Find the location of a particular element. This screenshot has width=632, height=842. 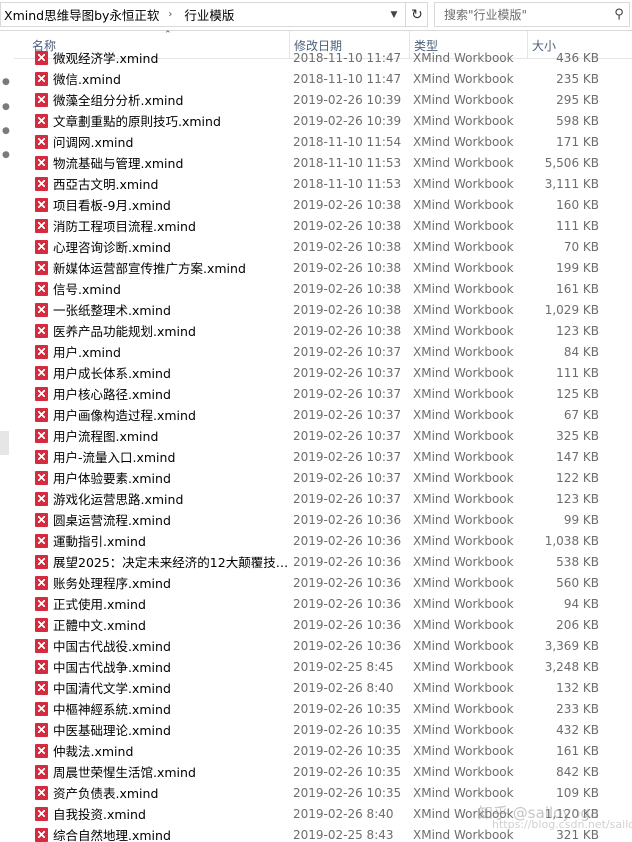

search-box: 搜索"行业模版" ⚲ is located at coordinates (532, 14).